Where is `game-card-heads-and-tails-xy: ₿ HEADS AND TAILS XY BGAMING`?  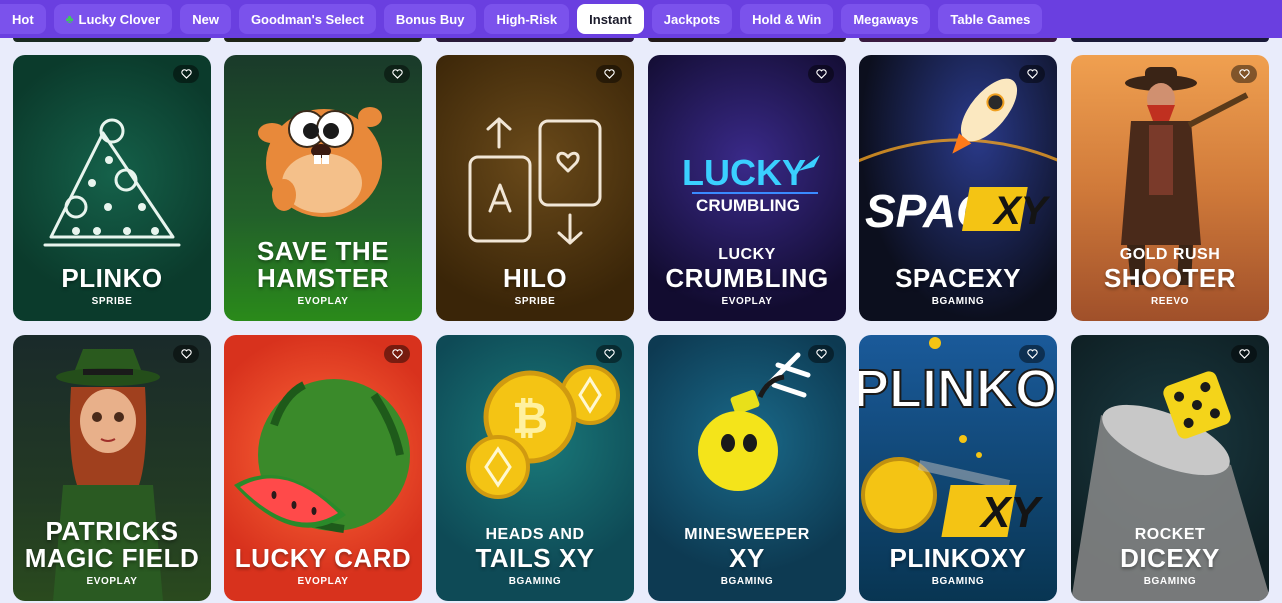
game-card-heads-and-tails-xy: ₿ HEADS AND TAILS XY BGAMING is located at coordinates (535, 468).